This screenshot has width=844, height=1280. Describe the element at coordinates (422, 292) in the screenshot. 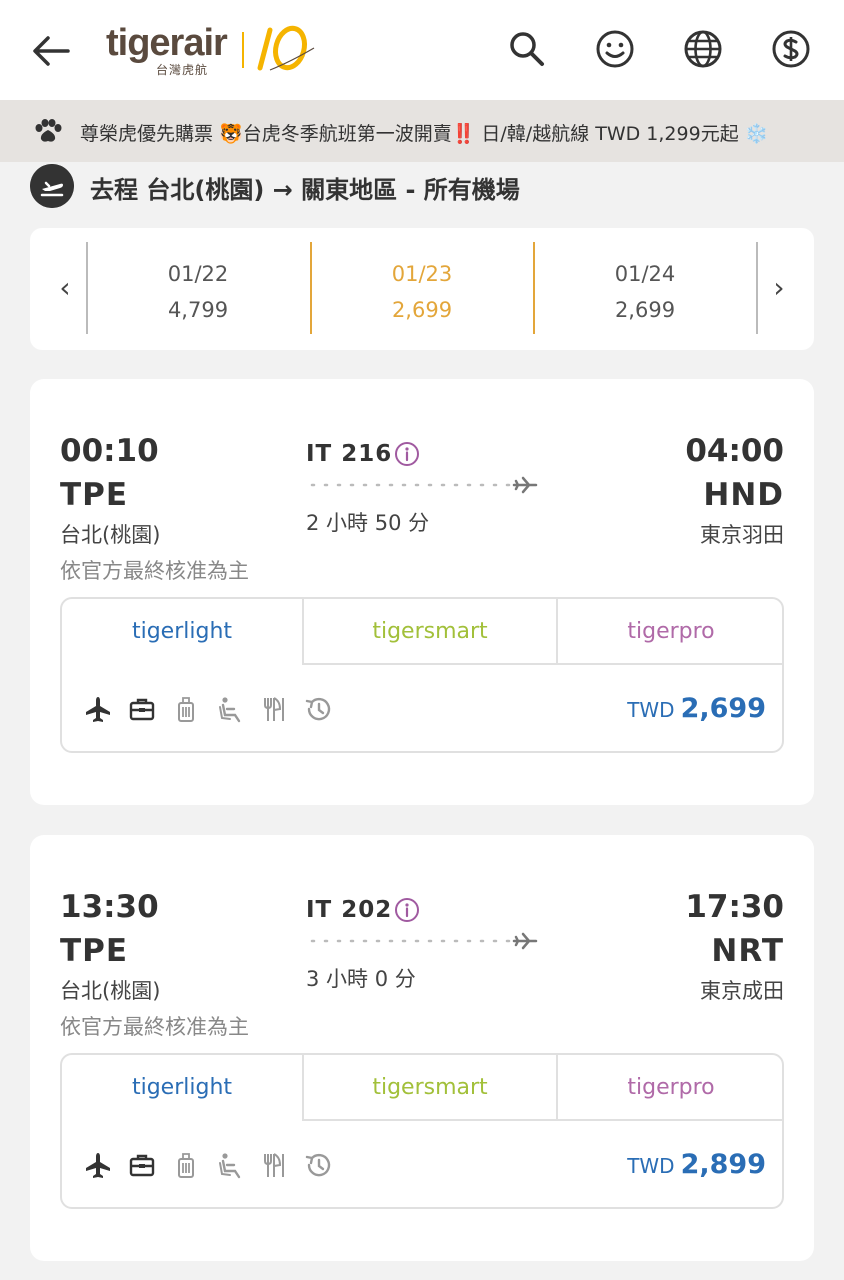

I see `date-option-0123-selected: 01/23 2,699` at that location.